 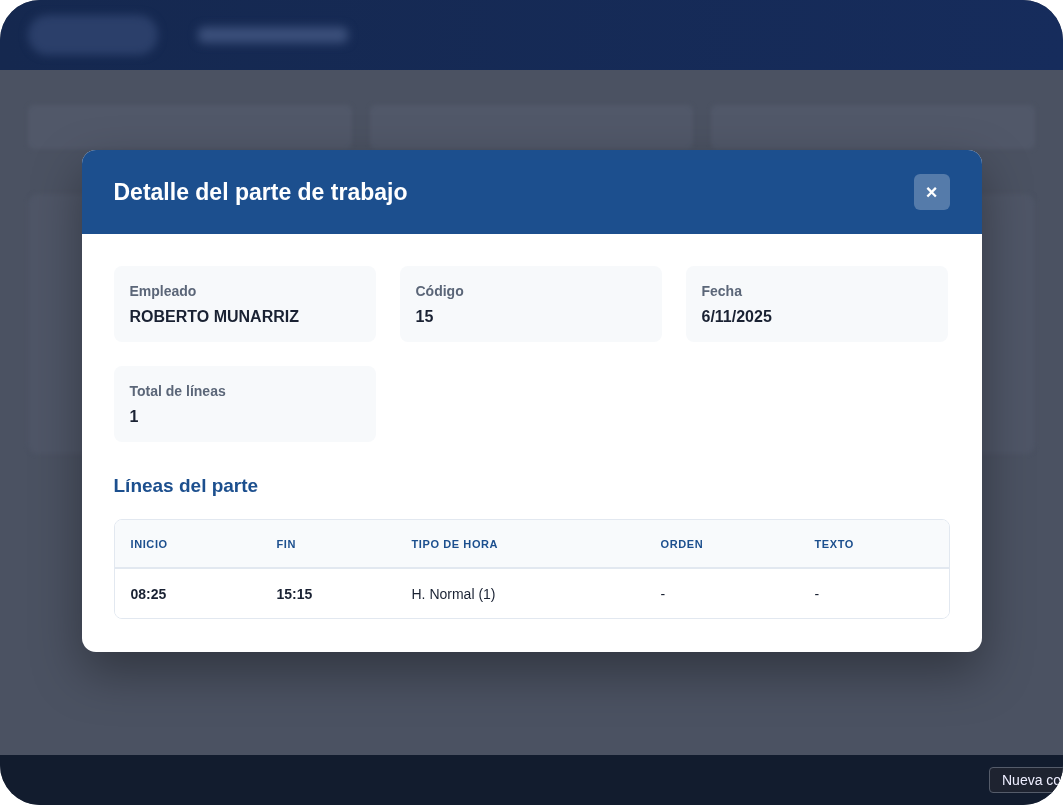 I want to click on field-label: Código, so click(x=440, y=291).